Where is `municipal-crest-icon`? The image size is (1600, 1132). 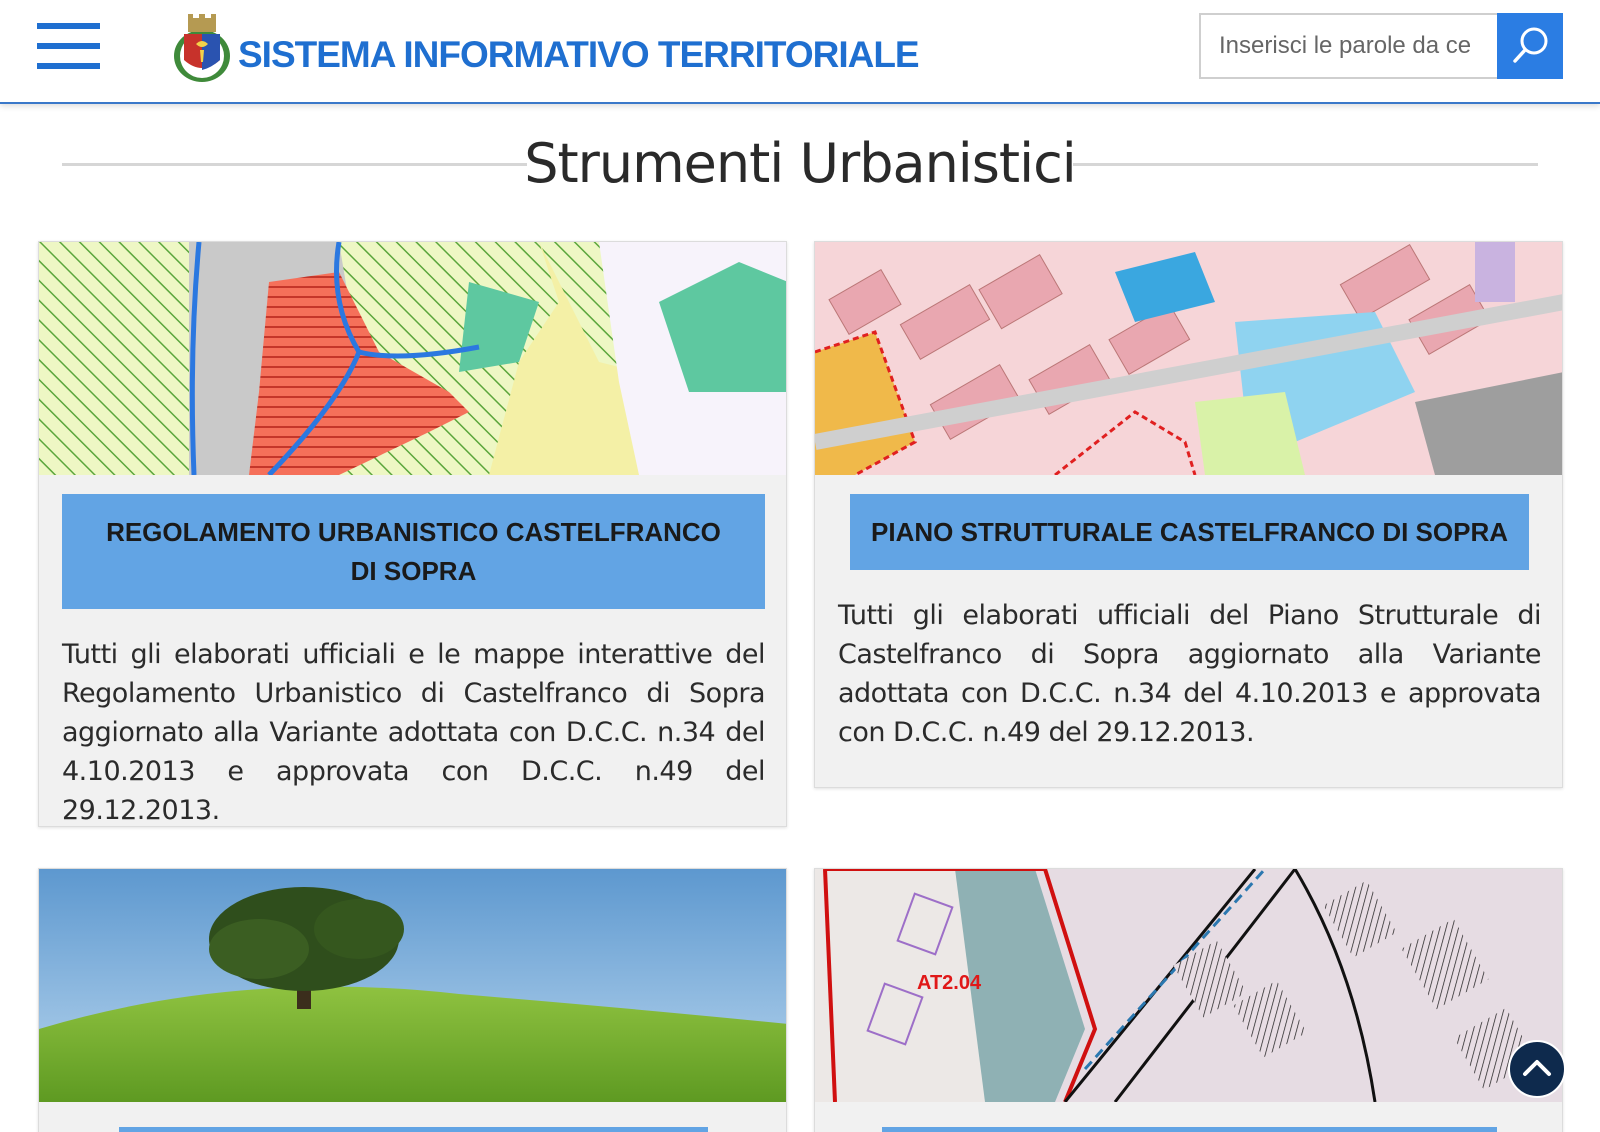
municipal-crest-icon is located at coordinates (202, 48).